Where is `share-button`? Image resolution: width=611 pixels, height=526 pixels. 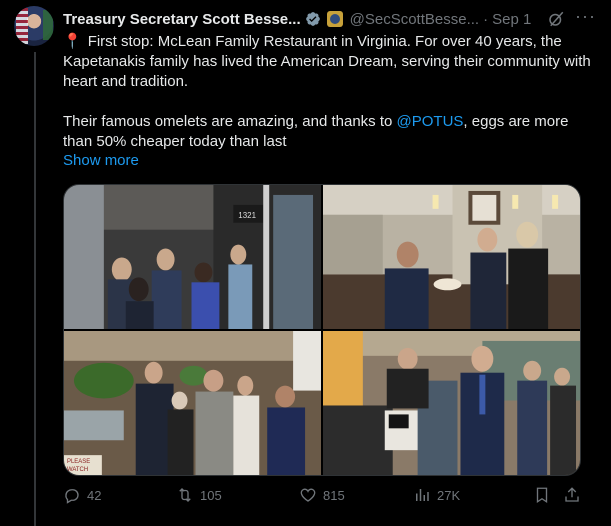 share-button is located at coordinates (572, 495).